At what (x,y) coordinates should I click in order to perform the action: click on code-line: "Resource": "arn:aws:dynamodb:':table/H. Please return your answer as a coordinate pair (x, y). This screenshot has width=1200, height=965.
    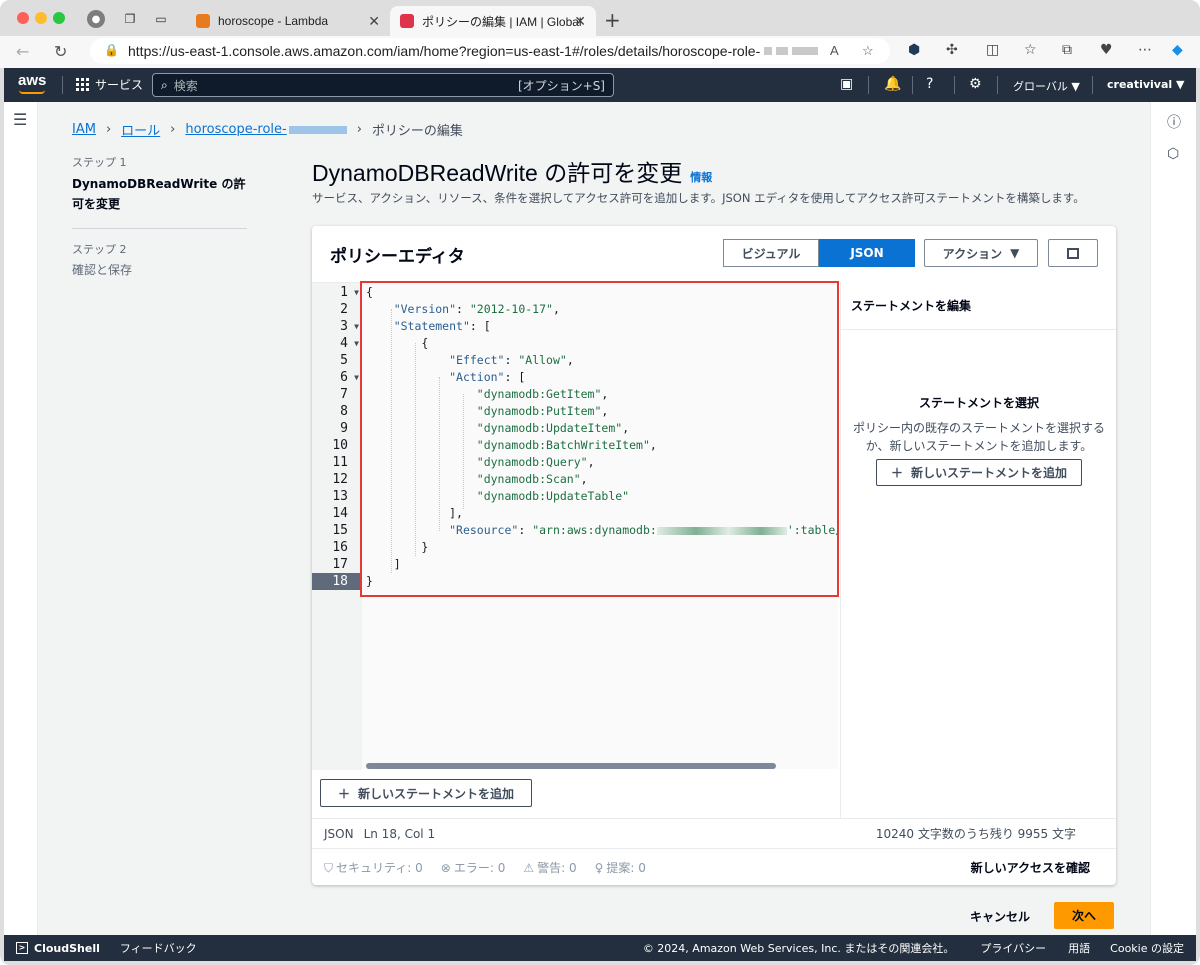
    Looking at the image, I should click on (643, 530).